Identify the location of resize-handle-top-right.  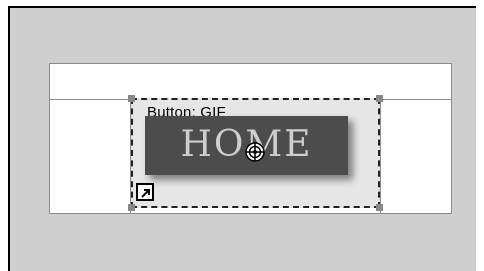
(379, 98).